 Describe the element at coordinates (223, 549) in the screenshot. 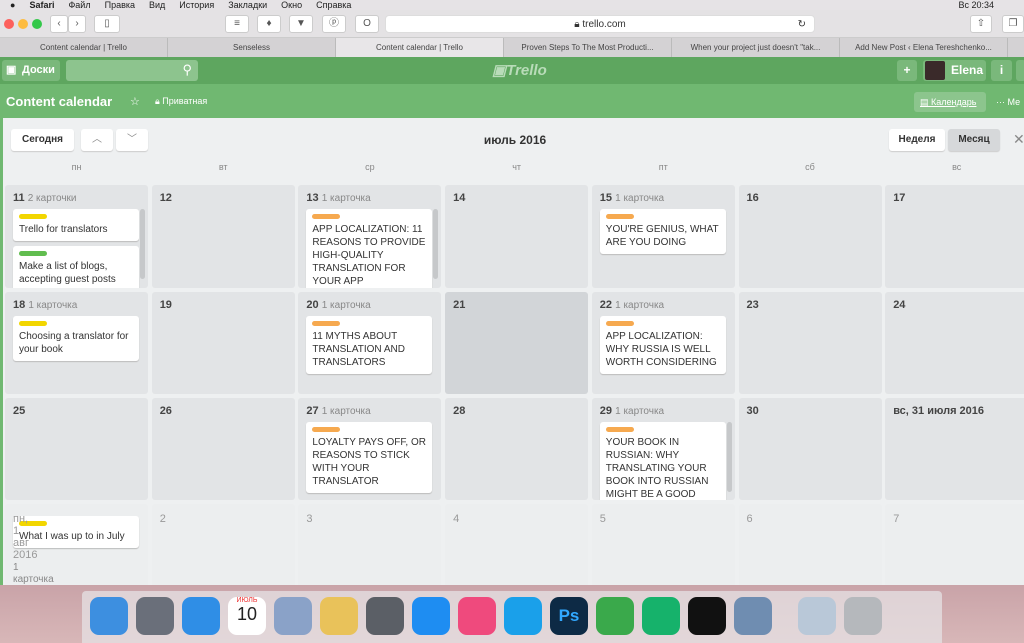

I see `calendar-day-cell: 2` at that location.